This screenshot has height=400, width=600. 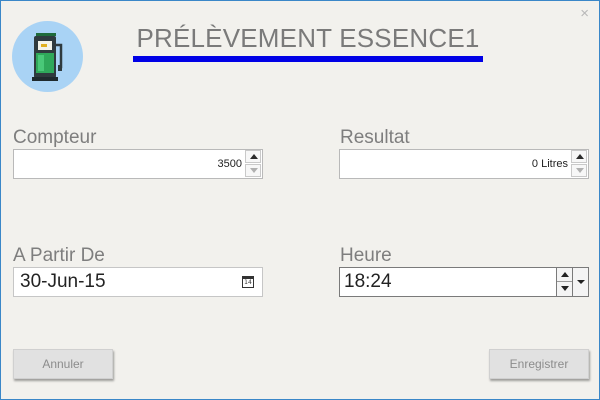 What do you see at coordinates (368, 281) in the screenshot?
I see `heure-value: 18:24` at bounding box center [368, 281].